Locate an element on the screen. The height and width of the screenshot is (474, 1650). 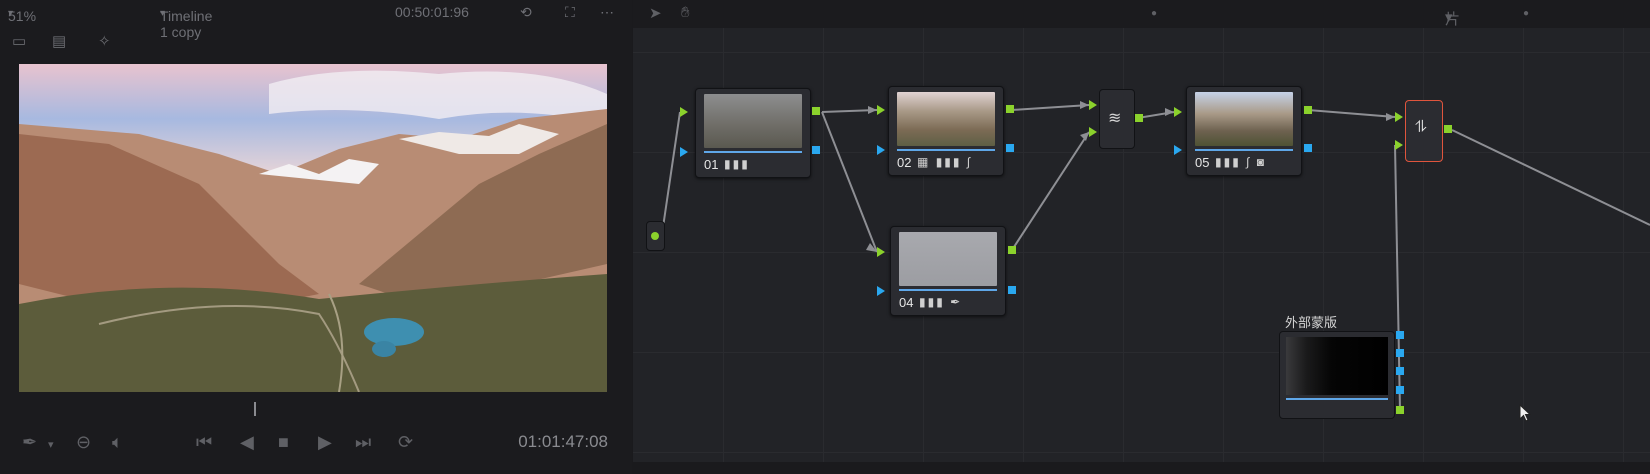
play-icon: ▶ is located at coordinates (325, 442).